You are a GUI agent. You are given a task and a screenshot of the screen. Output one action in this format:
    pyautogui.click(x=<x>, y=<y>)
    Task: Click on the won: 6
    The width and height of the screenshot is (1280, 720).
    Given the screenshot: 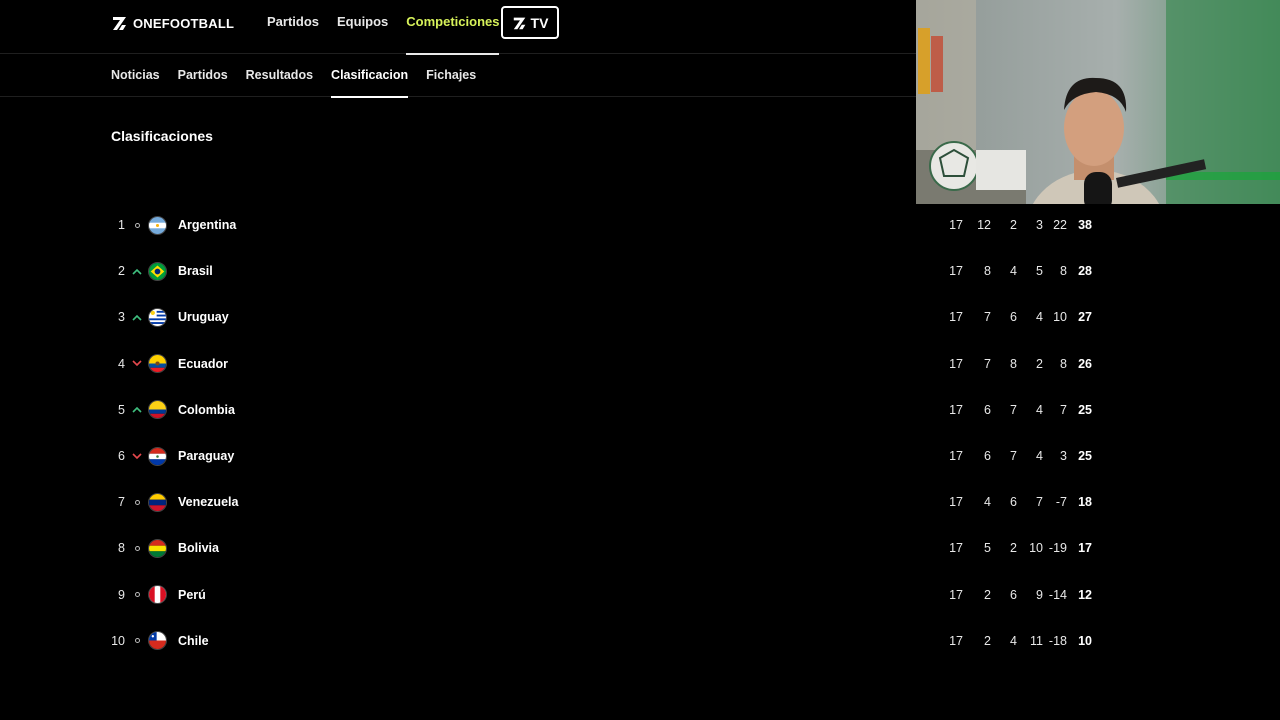 What is the action you would take?
    pyautogui.click(x=987, y=409)
    